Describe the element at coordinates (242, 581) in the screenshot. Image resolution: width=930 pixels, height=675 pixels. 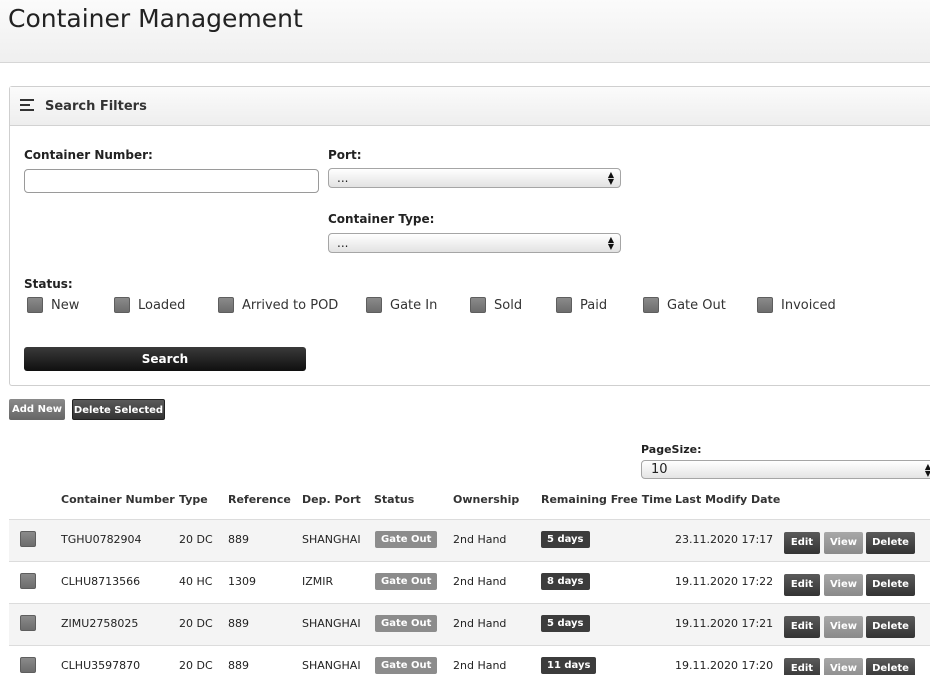
I see `cell-reference: 1309` at that location.